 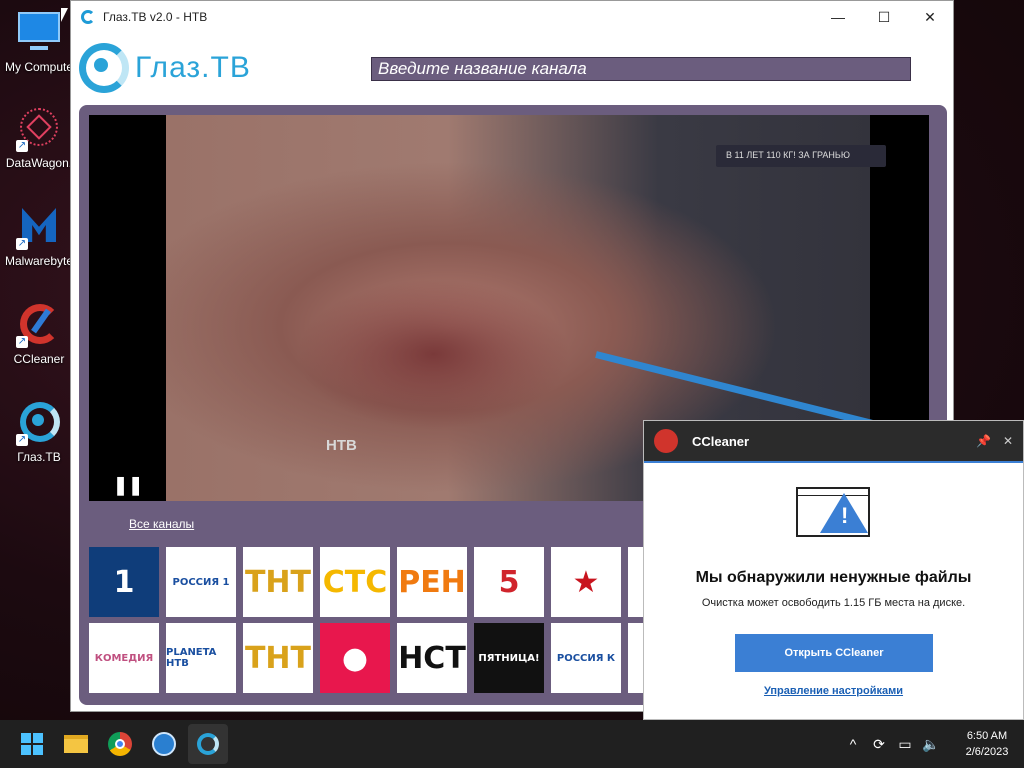 I want to click on desktop-icon-datawagon: ↗ DataWagon., so click(x=39, y=138).